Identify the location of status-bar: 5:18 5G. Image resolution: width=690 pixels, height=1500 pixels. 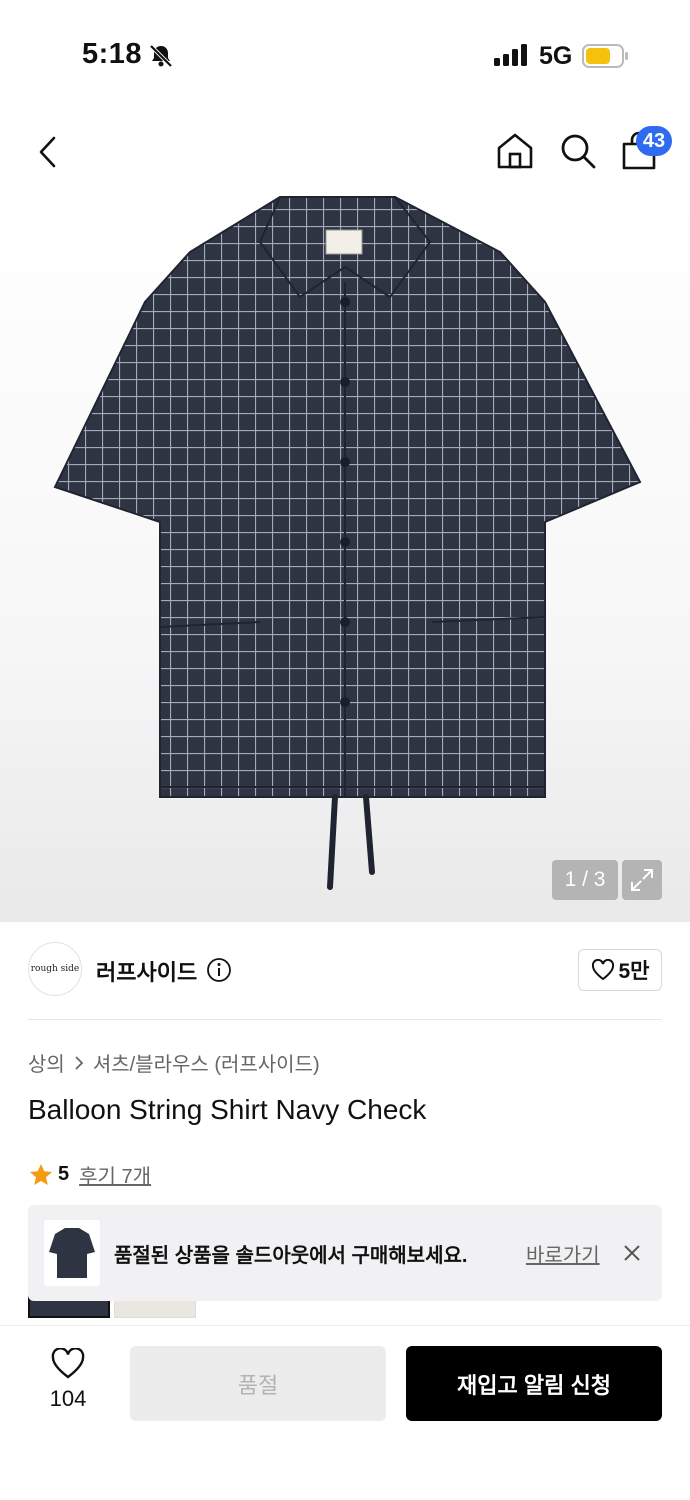
(345, 56).